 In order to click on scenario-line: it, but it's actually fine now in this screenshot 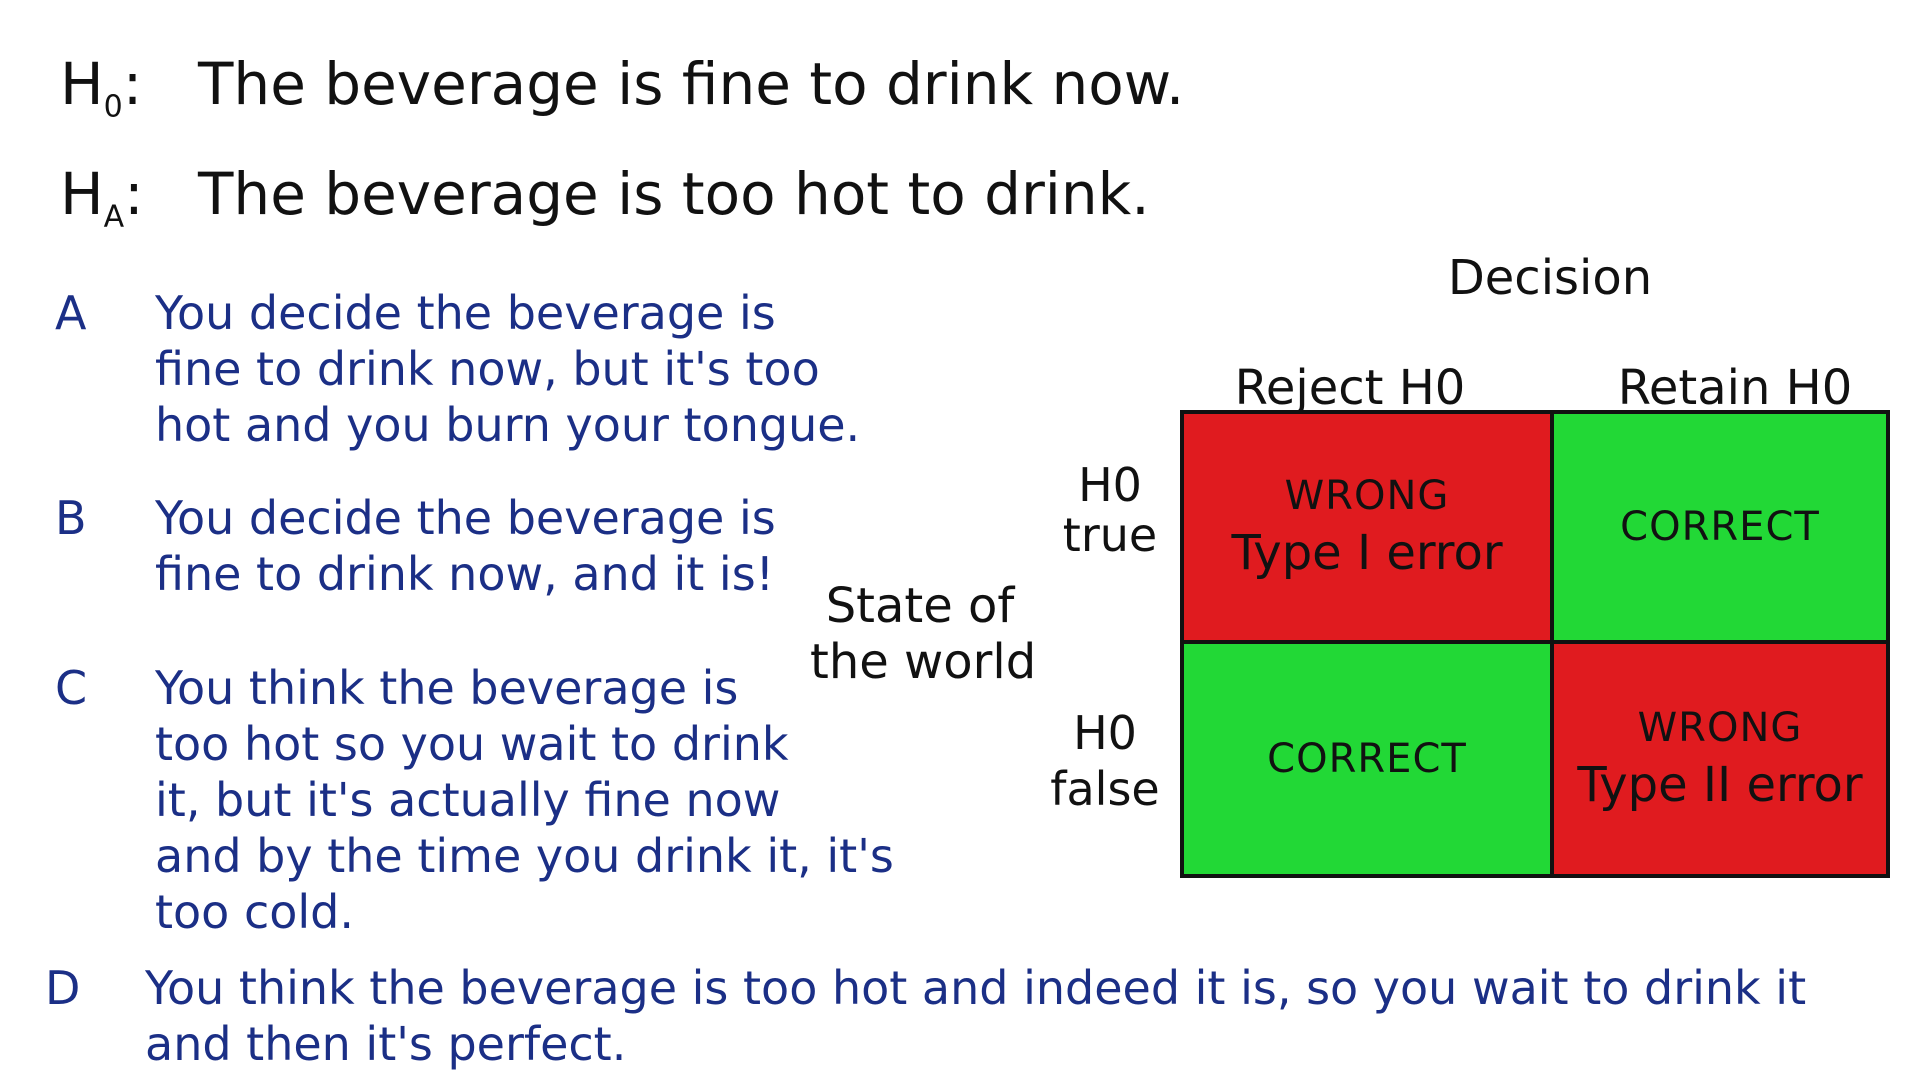, I will do `click(468, 800)`.